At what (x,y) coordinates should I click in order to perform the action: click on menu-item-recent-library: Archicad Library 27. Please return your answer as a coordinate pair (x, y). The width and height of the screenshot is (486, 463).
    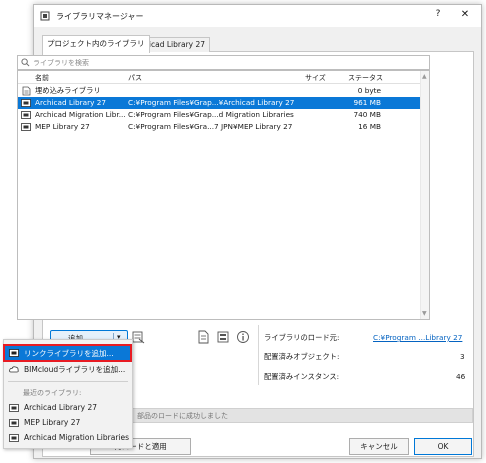
    Looking at the image, I should click on (67, 408).